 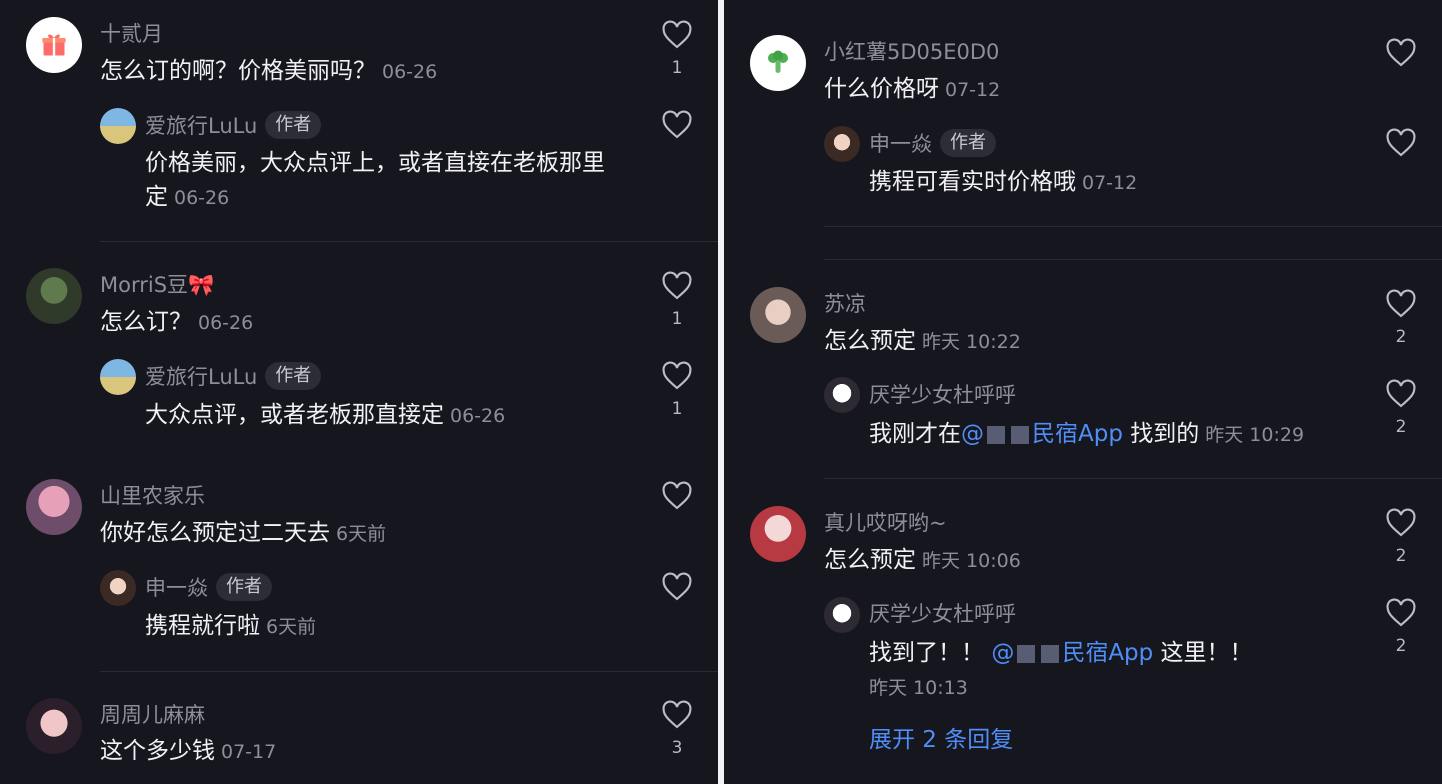 What do you see at coordinates (238, 71) in the screenshot?
I see `comment-body: 怎么订的啊？价格美丽吗？` at bounding box center [238, 71].